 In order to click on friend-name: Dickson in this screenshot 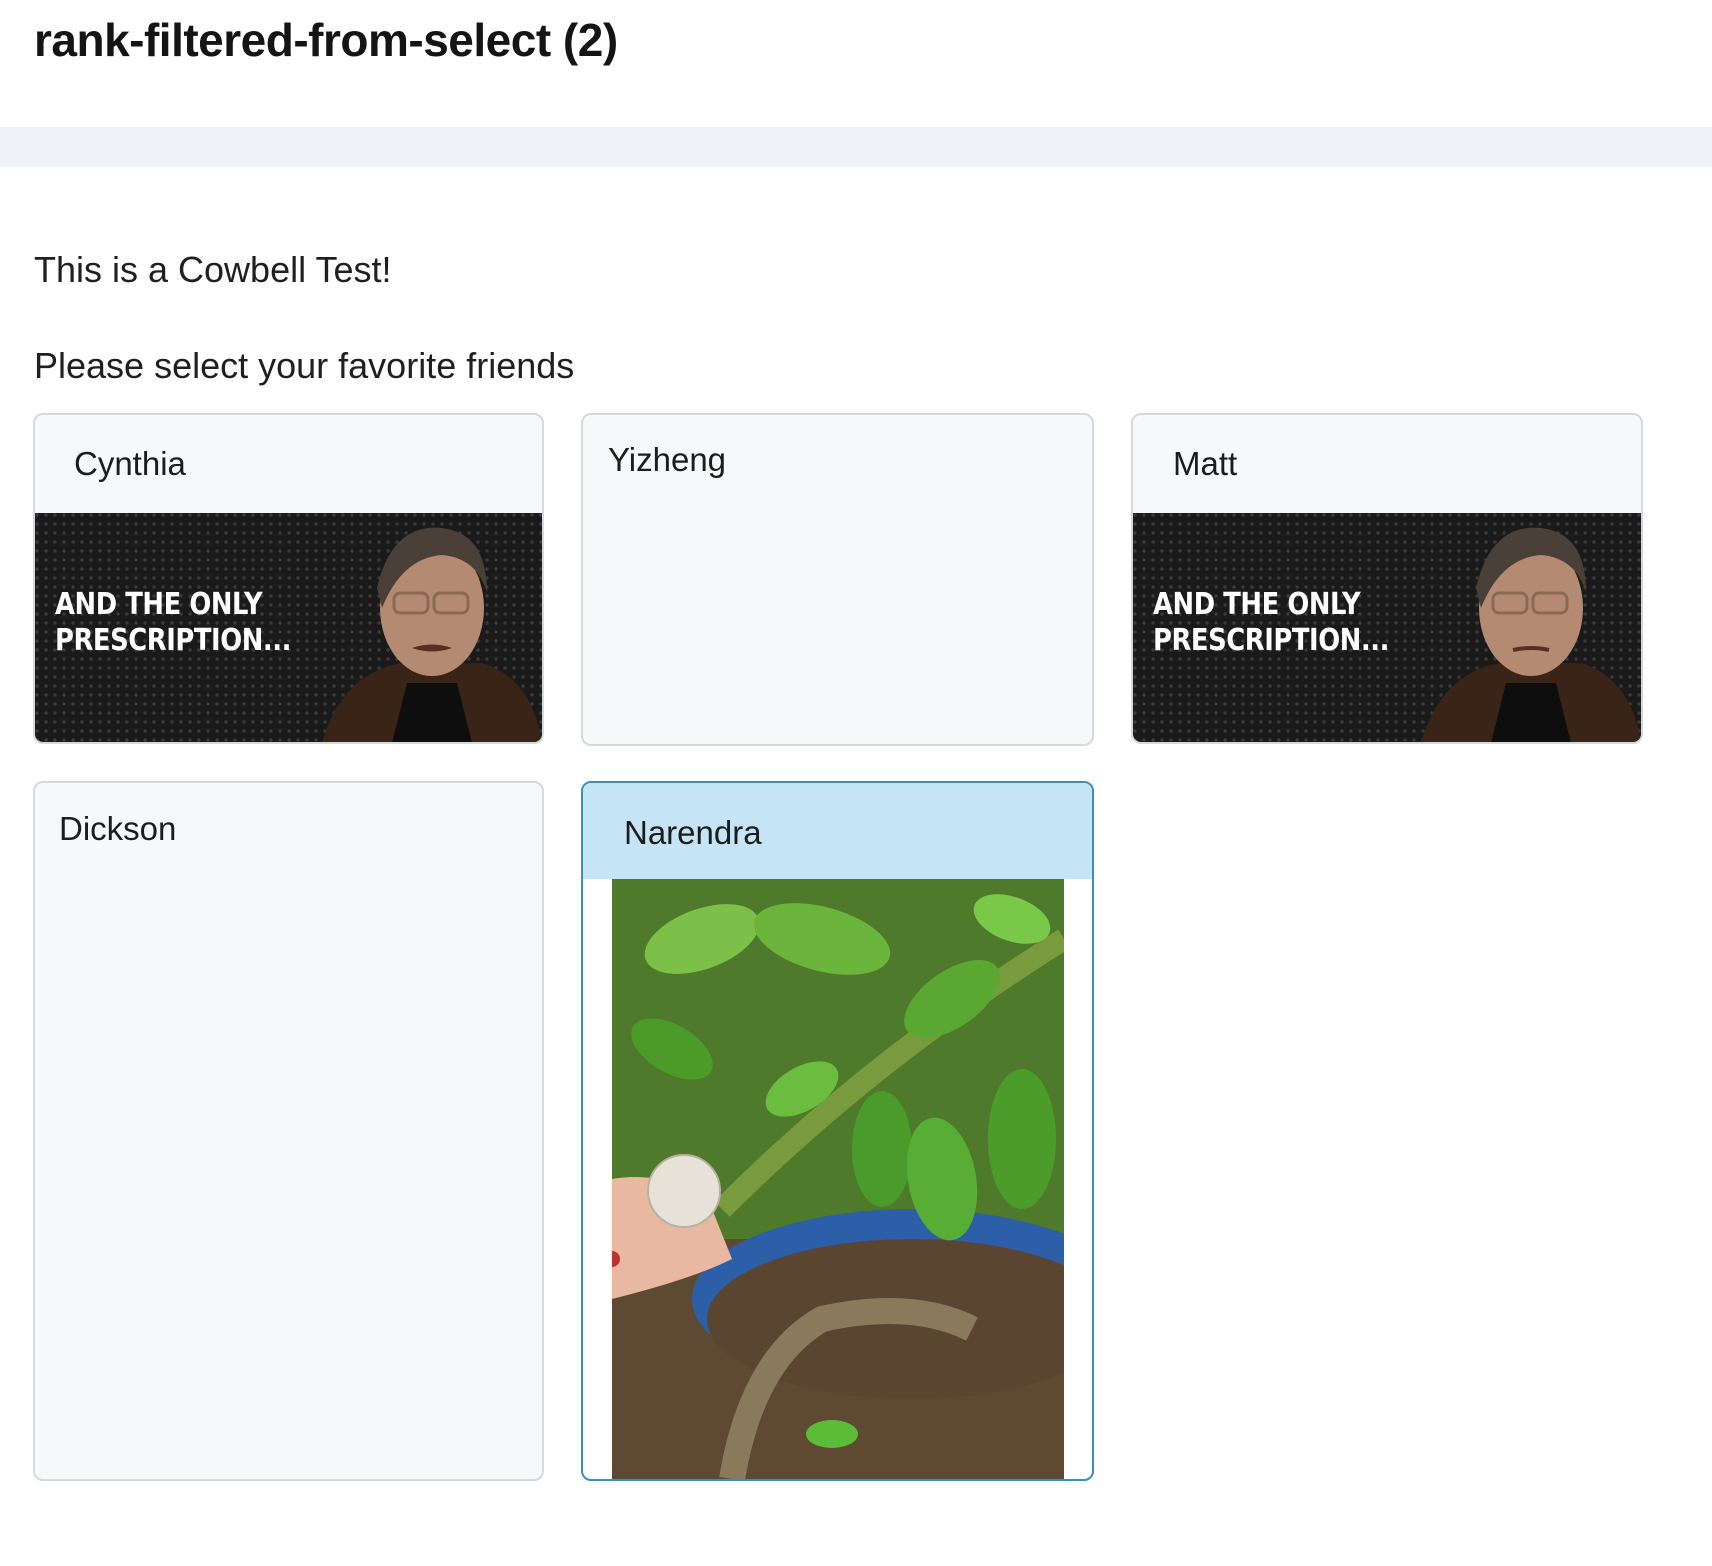, I will do `click(118, 828)`.